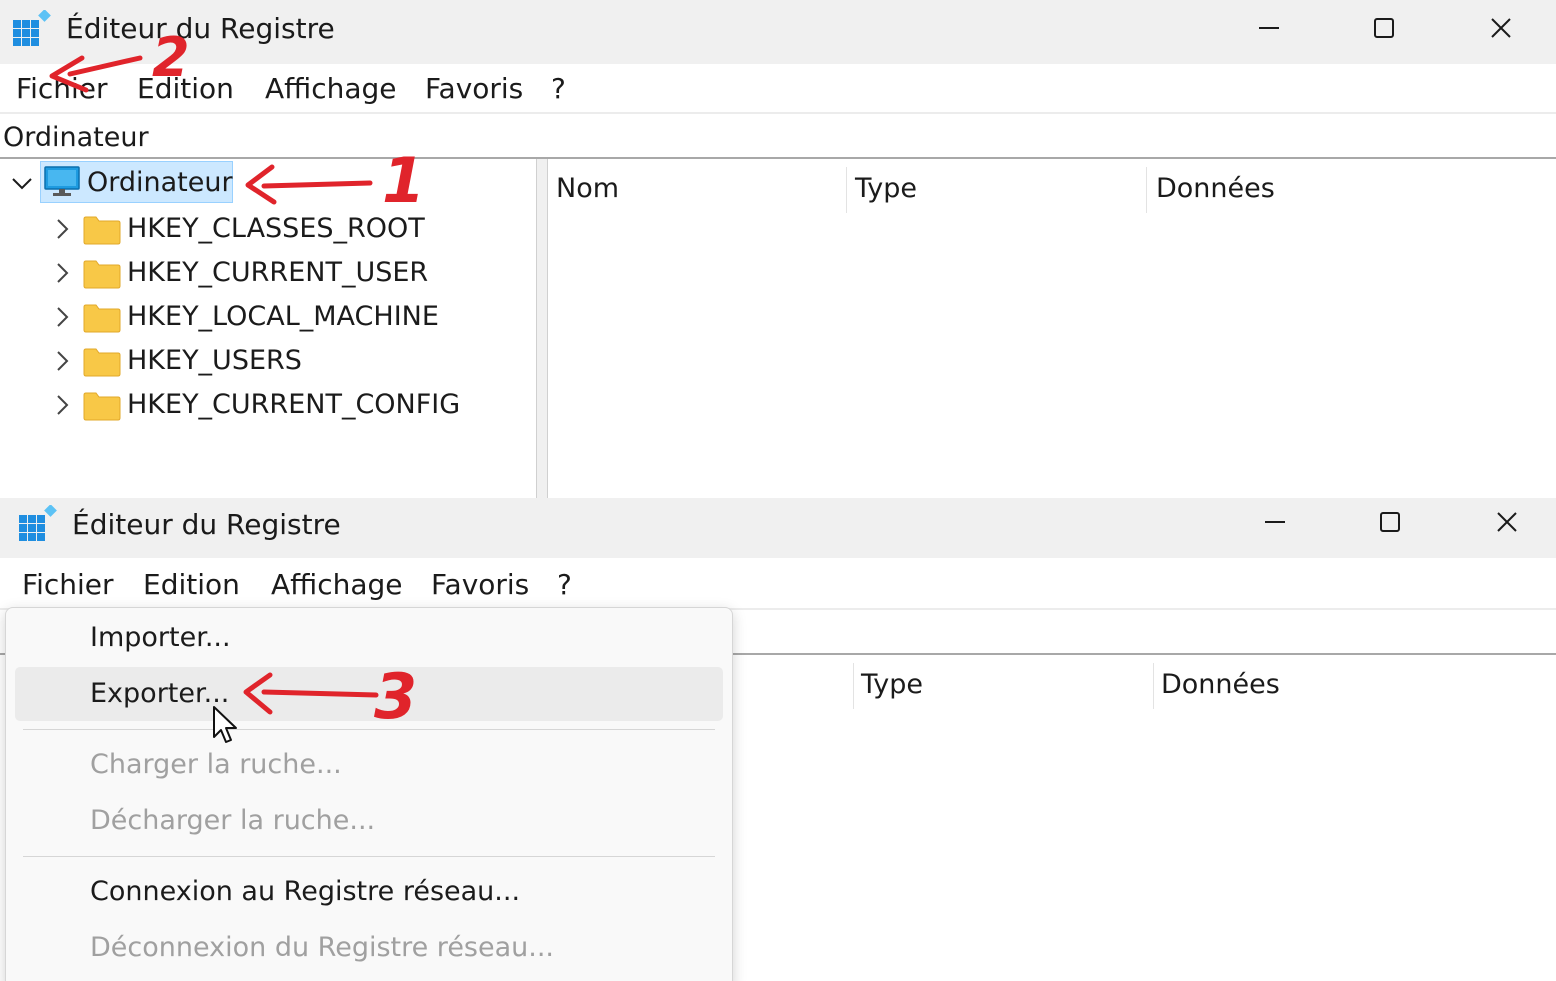 This screenshot has width=1556, height=981. I want to click on chevron-down-icon, so click(22, 183).